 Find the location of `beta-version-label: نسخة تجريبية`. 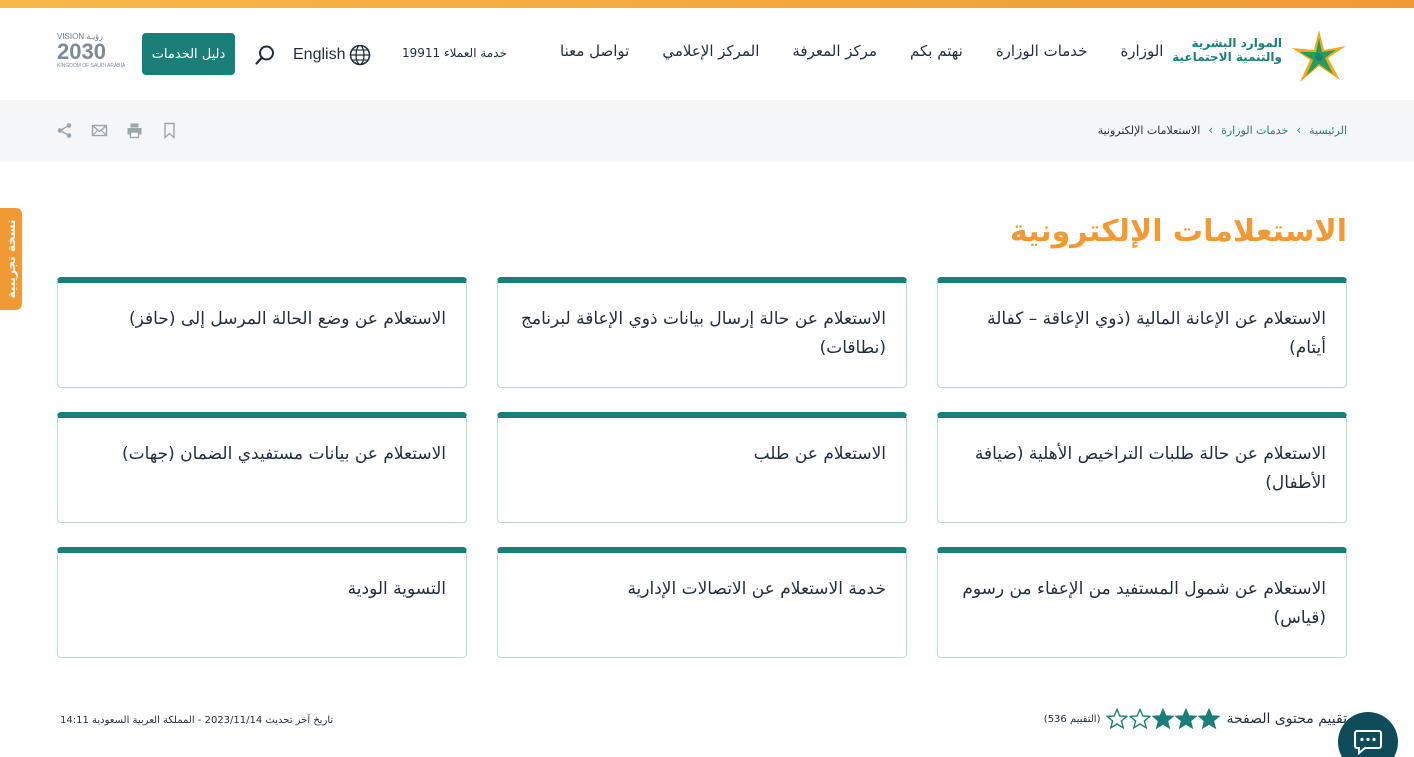

beta-version-label: نسخة تجريبية is located at coordinates (11, 259).